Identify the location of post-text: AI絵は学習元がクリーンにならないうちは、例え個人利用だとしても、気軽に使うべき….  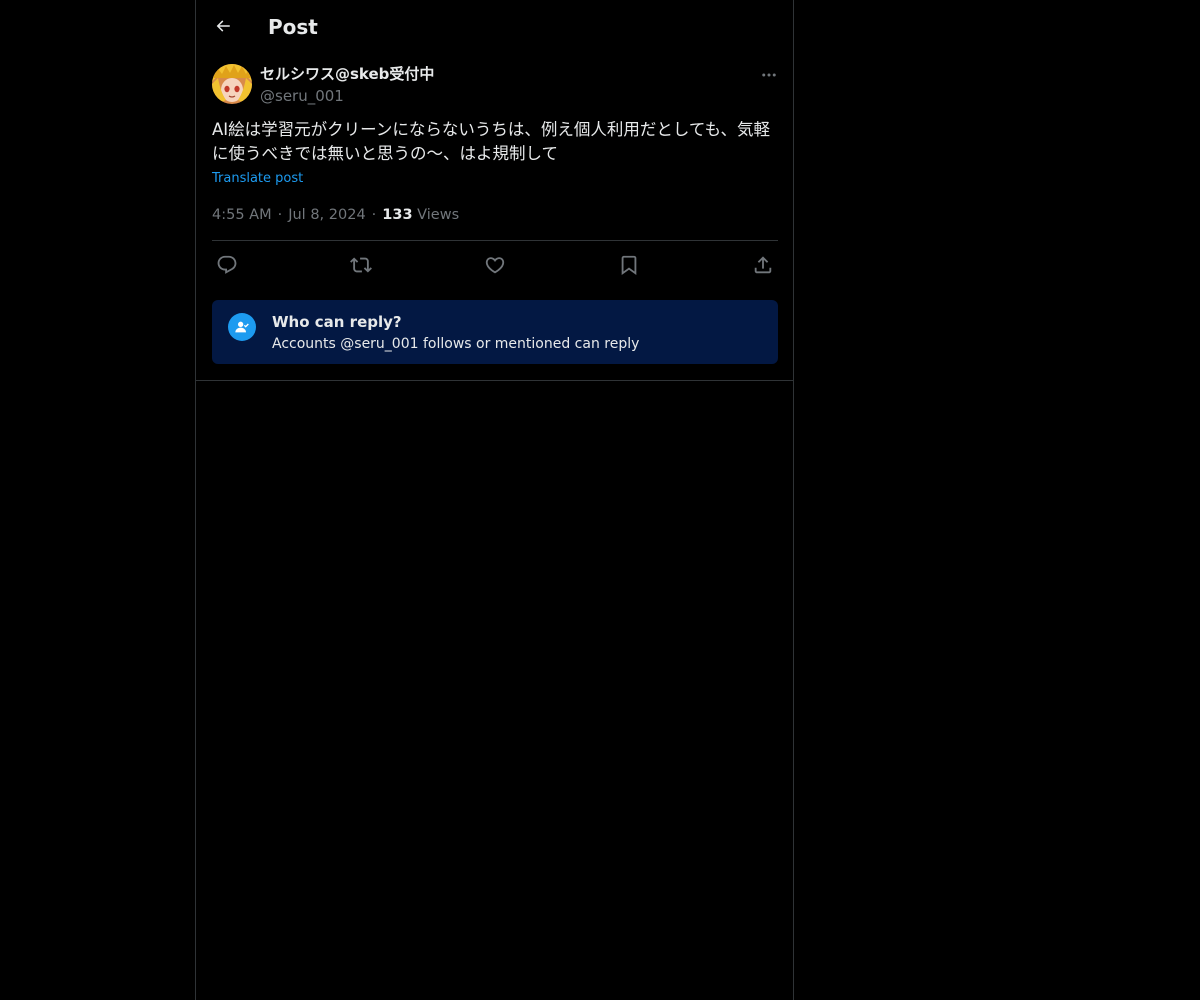
(491, 141).